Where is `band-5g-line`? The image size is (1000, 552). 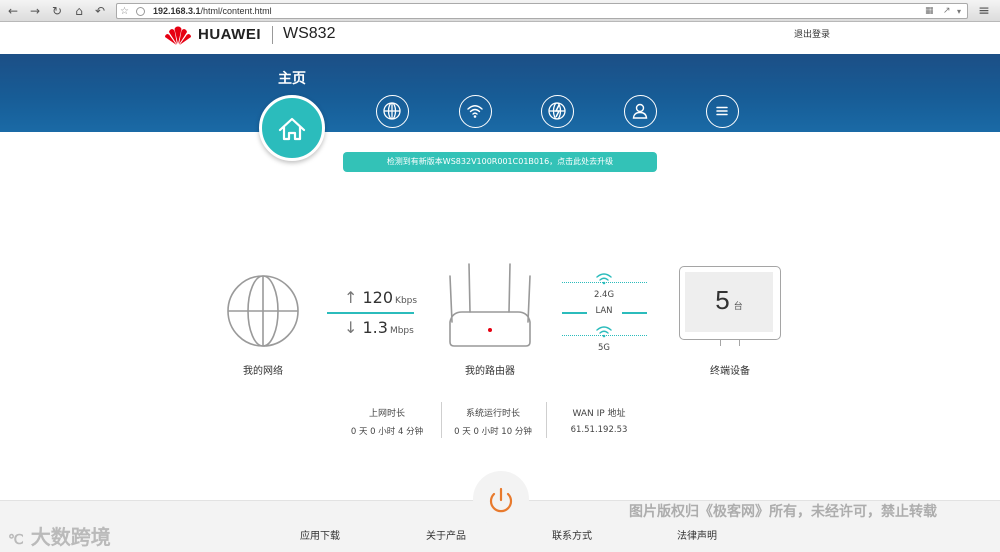 band-5g-line is located at coordinates (604, 335).